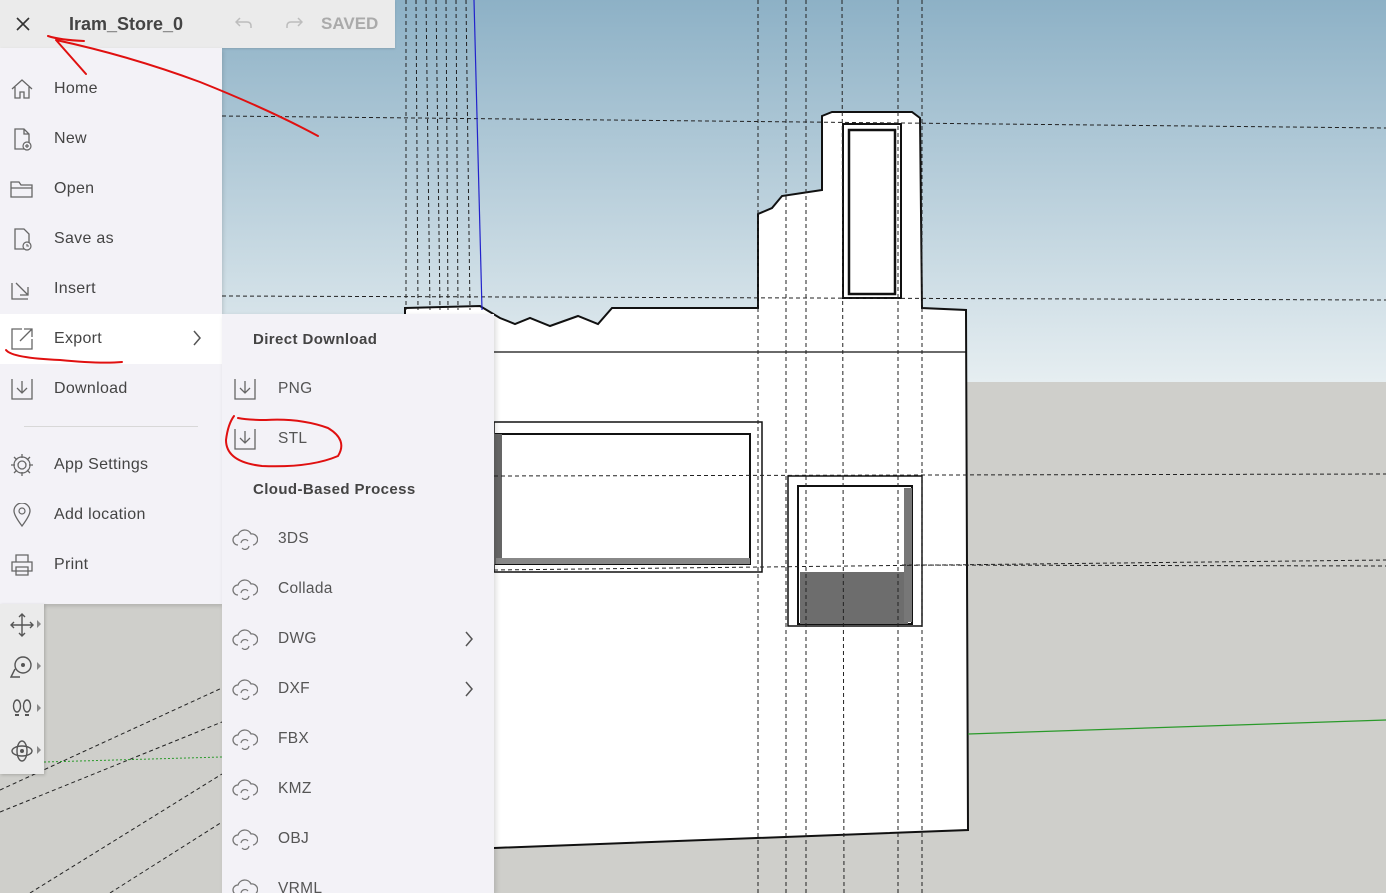  What do you see at coordinates (358, 789) in the screenshot?
I see `export-kmz: KMZ` at bounding box center [358, 789].